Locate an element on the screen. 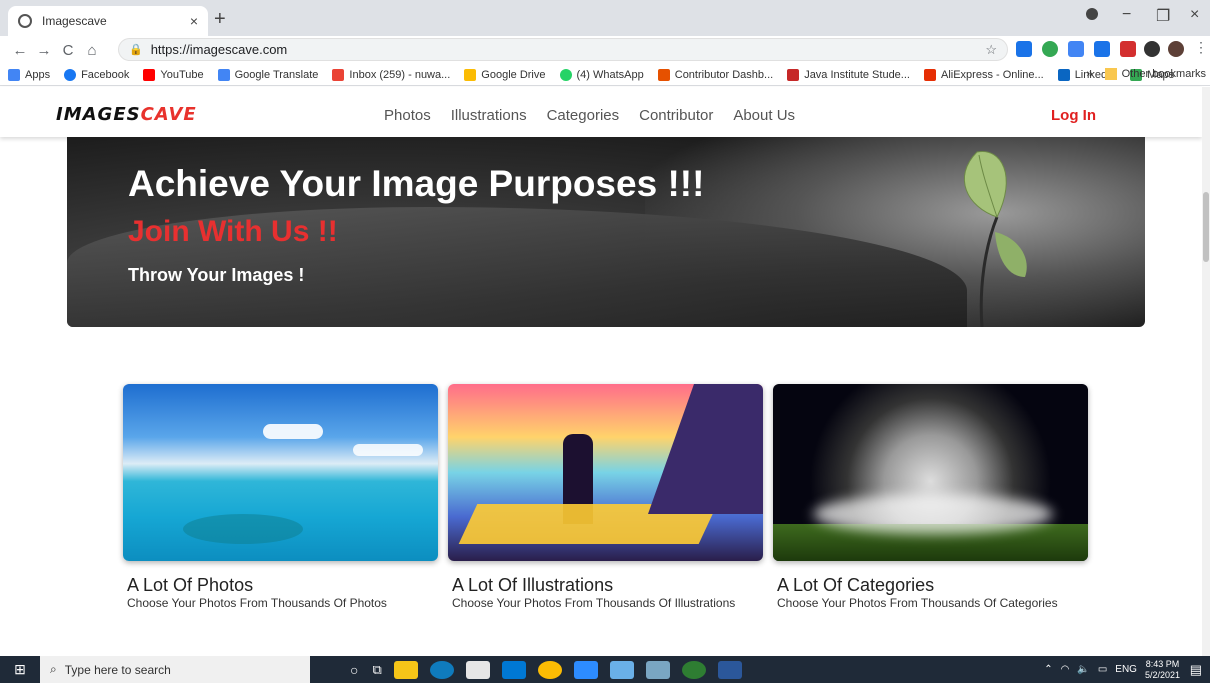  search-placeholder: Type here to search is located at coordinates (117, 669).